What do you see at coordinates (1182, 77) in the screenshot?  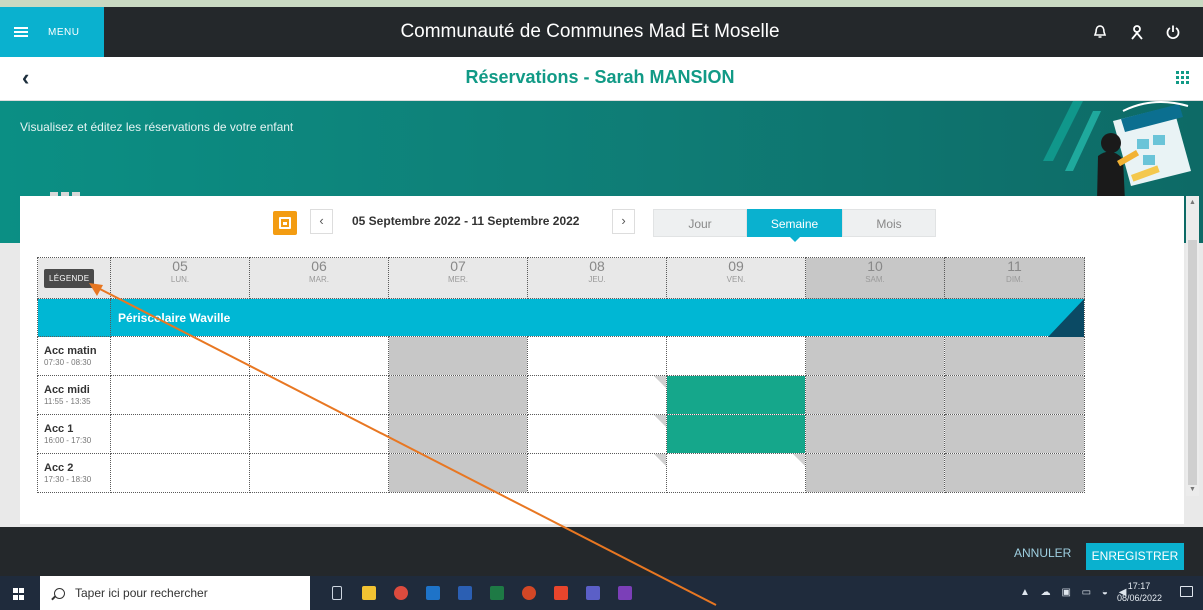 I see `apps-grid-icon` at bounding box center [1182, 77].